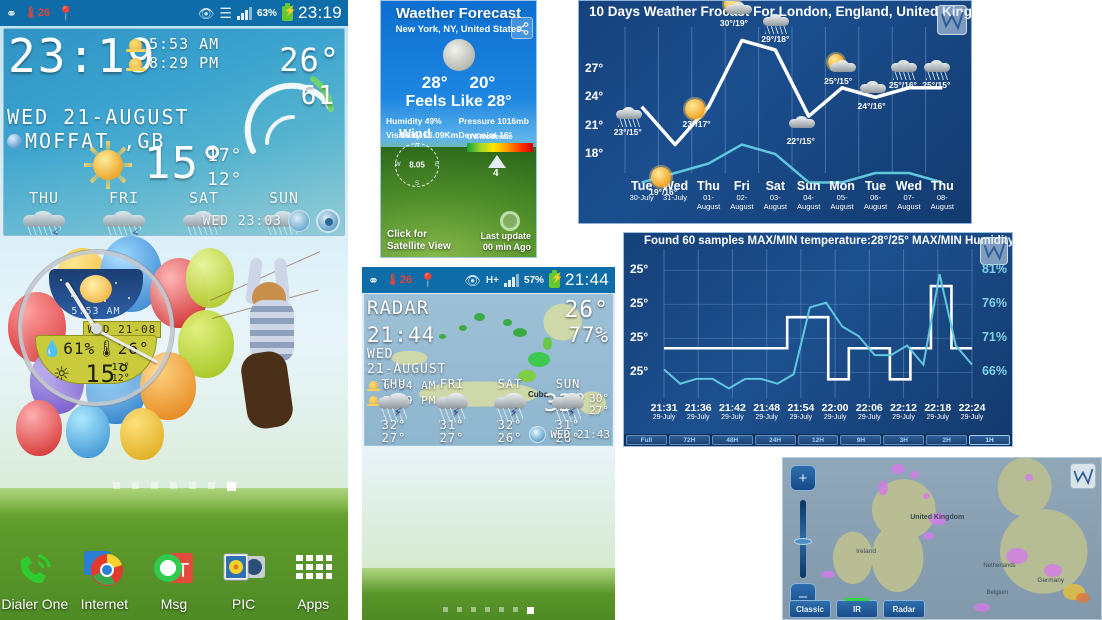  Describe the element at coordinates (689, 440) in the screenshot. I see `range-button-72h: 72H` at that location.